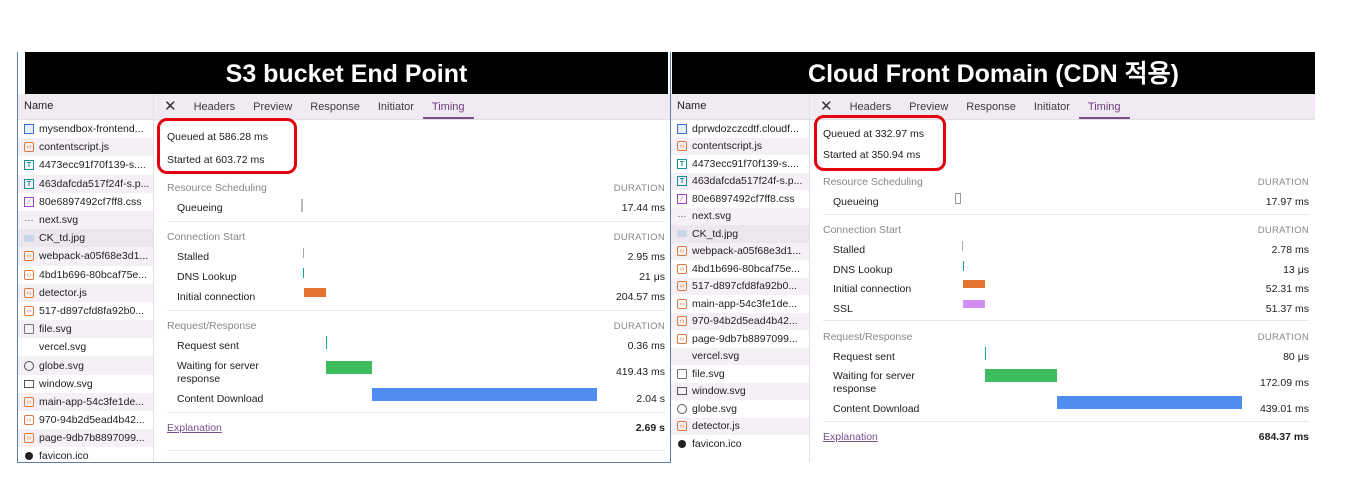  Describe the element at coordinates (880, 143) in the screenshot. I see `highlight-box` at that location.